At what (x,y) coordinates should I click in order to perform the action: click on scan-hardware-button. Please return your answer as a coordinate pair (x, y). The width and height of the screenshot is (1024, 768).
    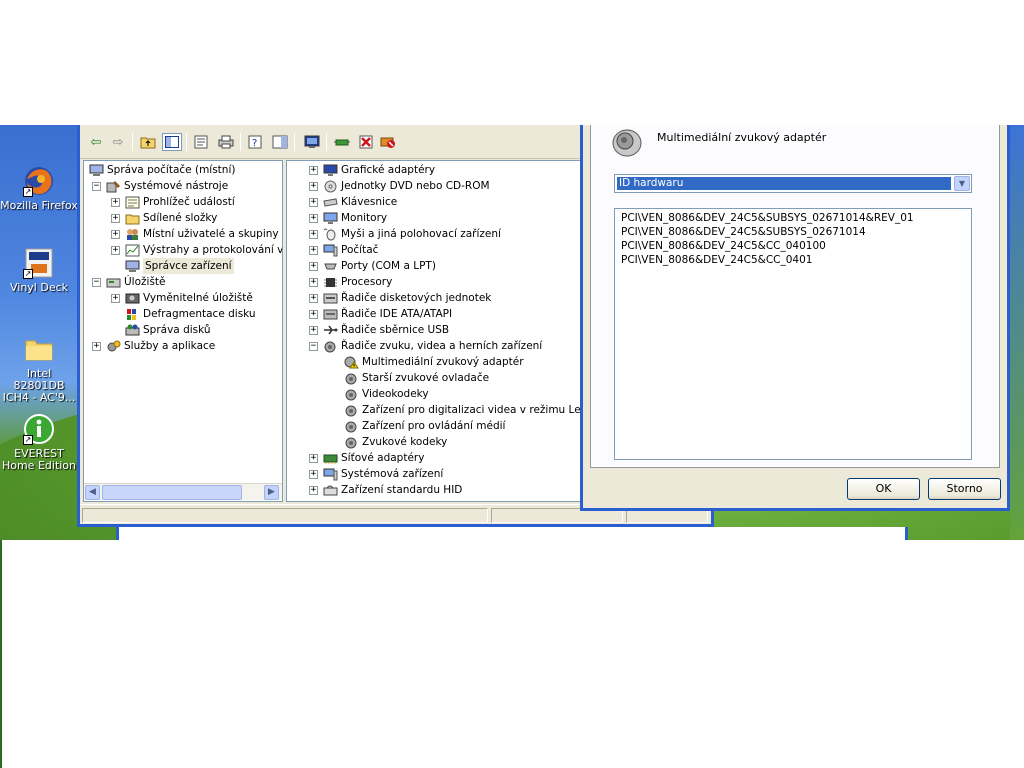
    Looking at the image, I should click on (312, 142).